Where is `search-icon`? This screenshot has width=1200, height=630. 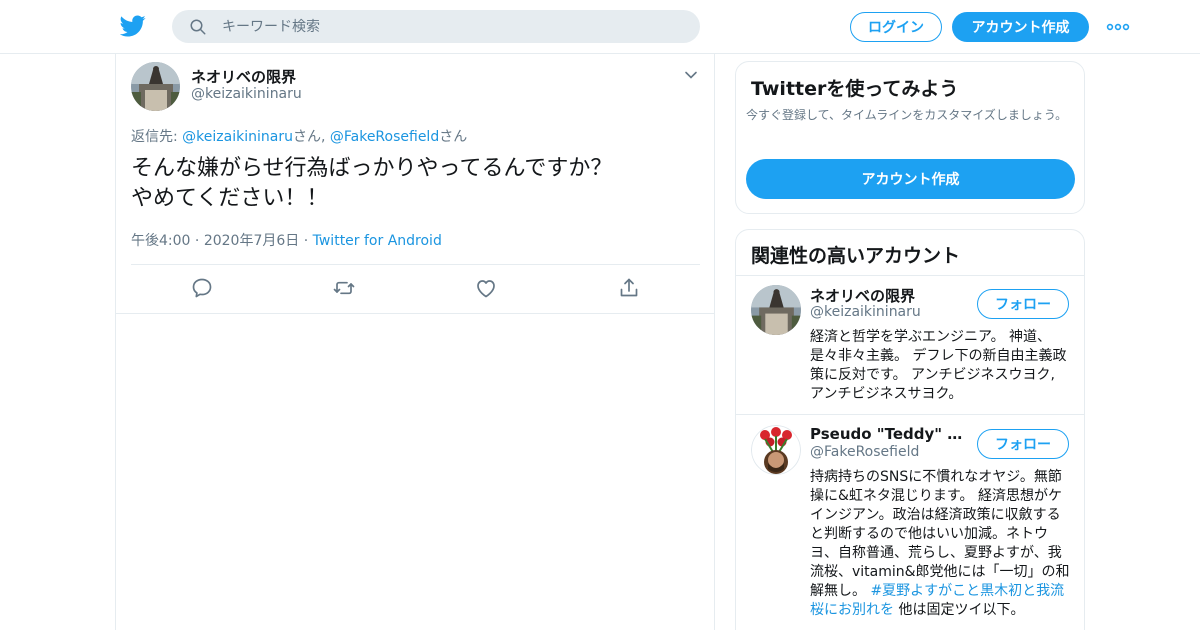
search-icon is located at coordinates (198, 27).